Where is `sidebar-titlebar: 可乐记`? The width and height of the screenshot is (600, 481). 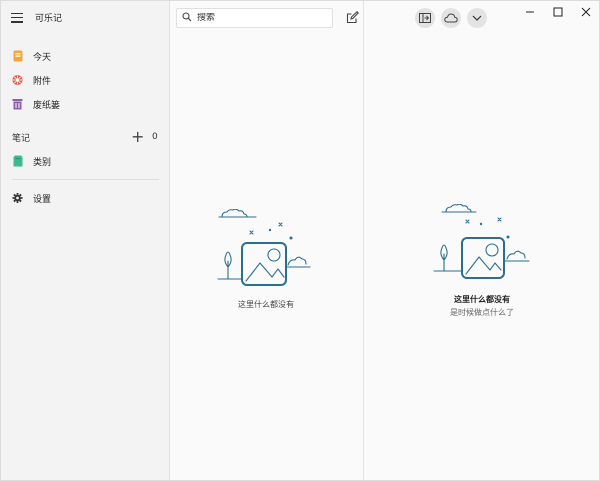 sidebar-titlebar: 可乐记 is located at coordinates (85, 17).